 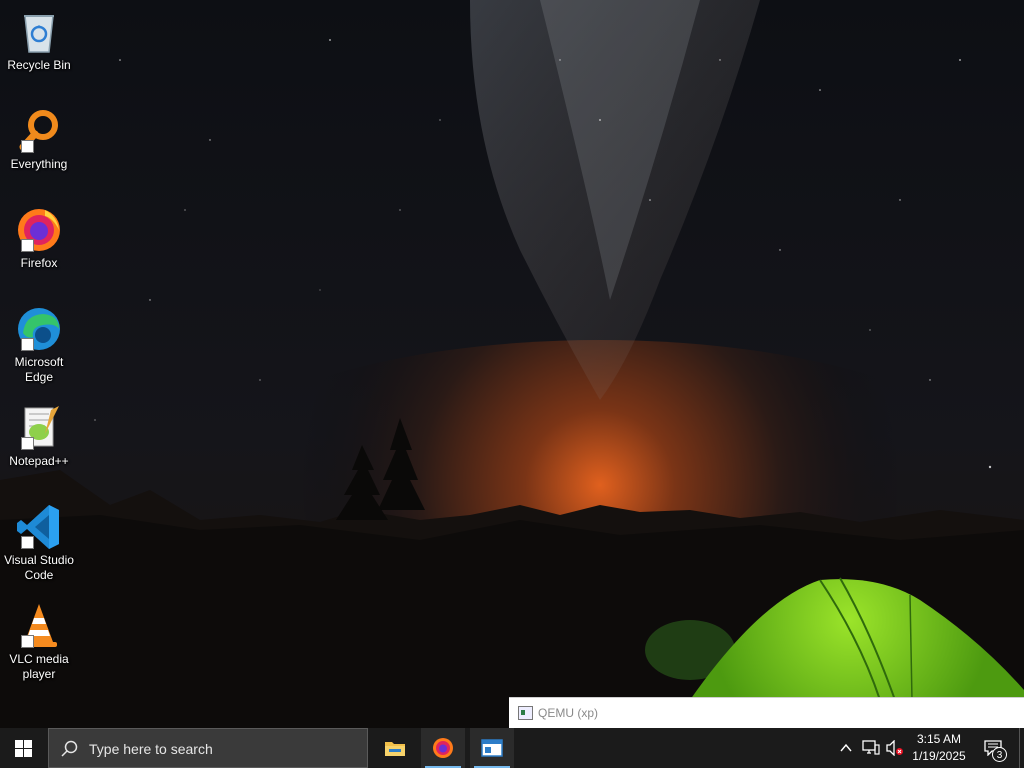 I want to click on desktop-icon-microsoft-edge: Microsoft Edge, so click(x=39, y=345).